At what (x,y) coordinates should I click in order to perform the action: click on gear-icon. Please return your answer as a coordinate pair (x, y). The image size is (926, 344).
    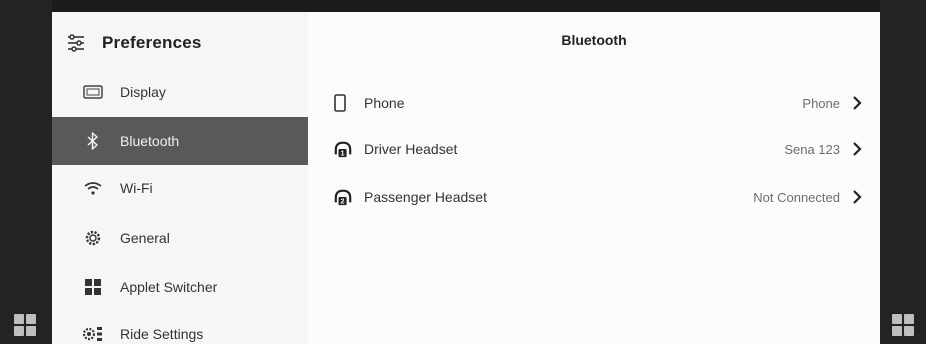
    Looking at the image, I should click on (93, 238).